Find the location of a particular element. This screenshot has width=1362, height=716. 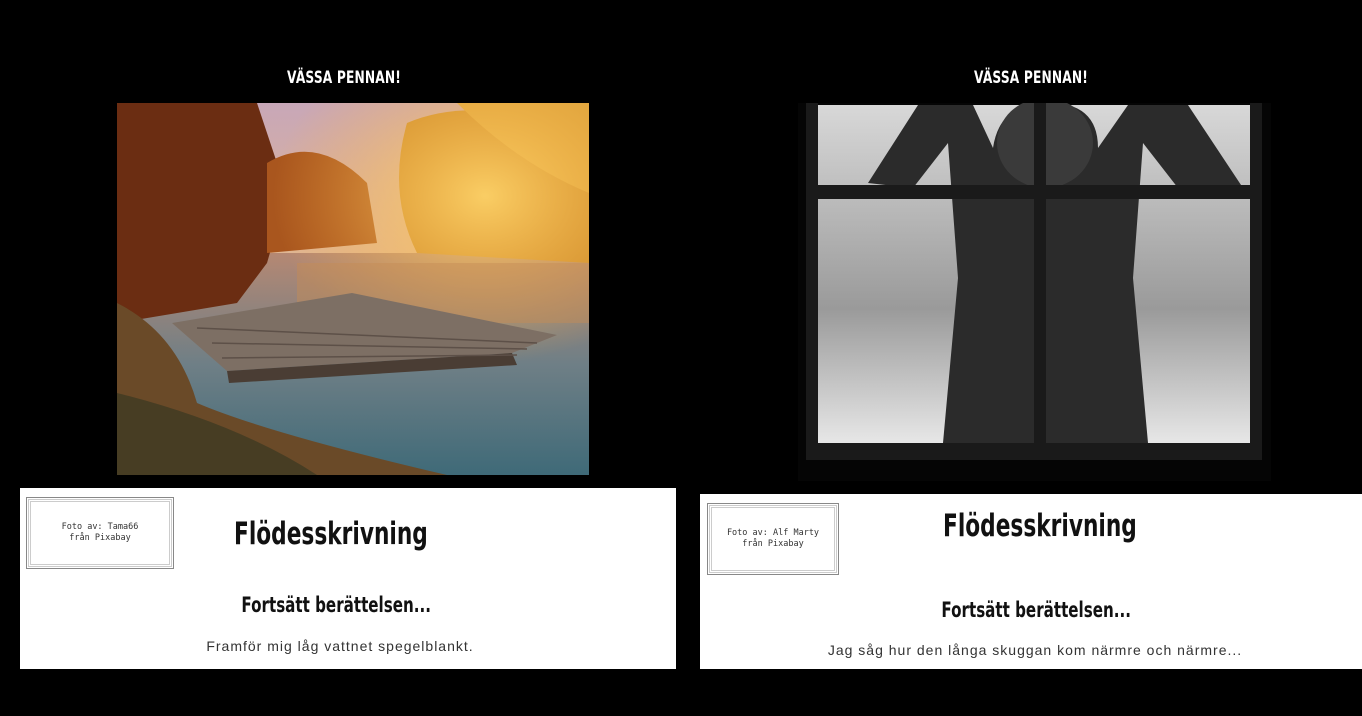

photo-credit-box: Foto av: Tama66 från Pixabay is located at coordinates (100, 533).